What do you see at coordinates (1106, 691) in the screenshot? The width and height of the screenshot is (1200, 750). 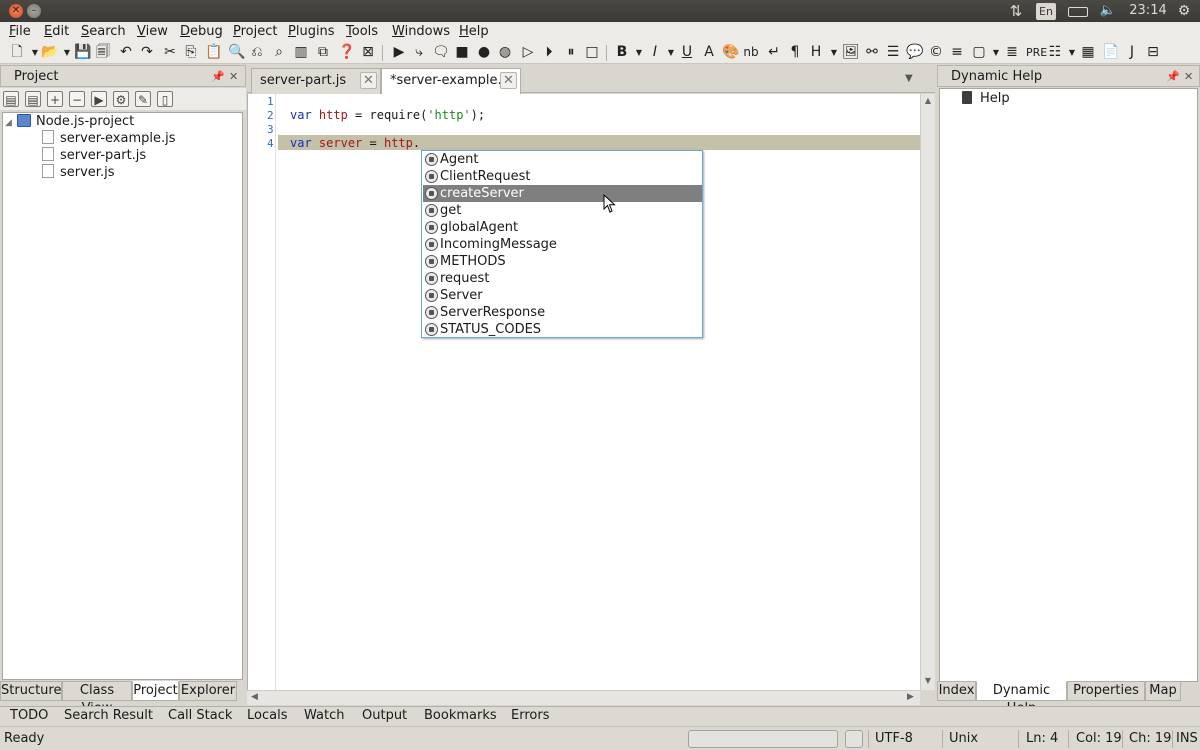 I see `tab-properties: Properties` at bounding box center [1106, 691].